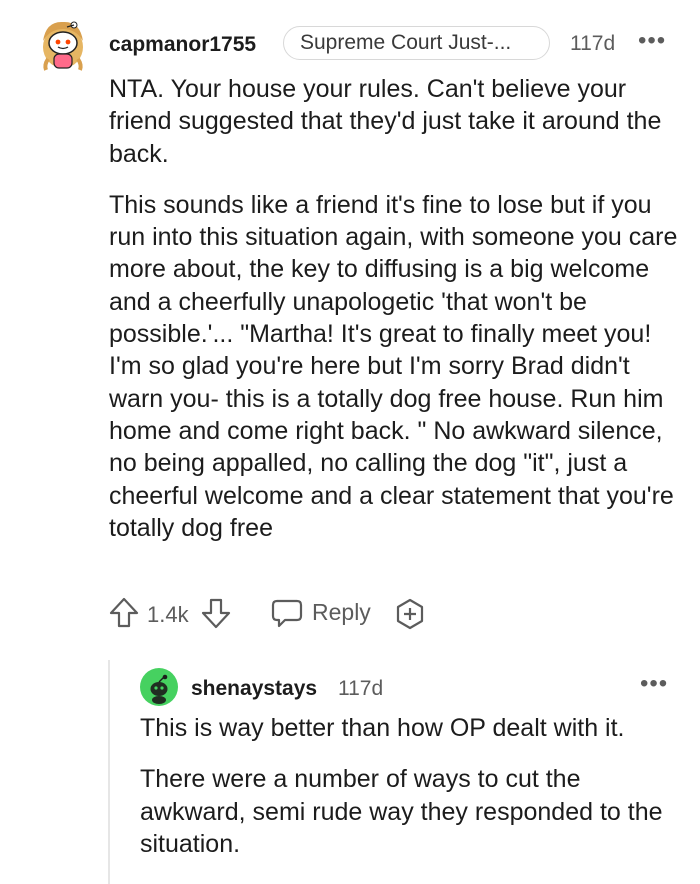  What do you see at coordinates (124, 613) in the screenshot?
I see `upvote-arrow-icon` at bounding box center [124, 613].